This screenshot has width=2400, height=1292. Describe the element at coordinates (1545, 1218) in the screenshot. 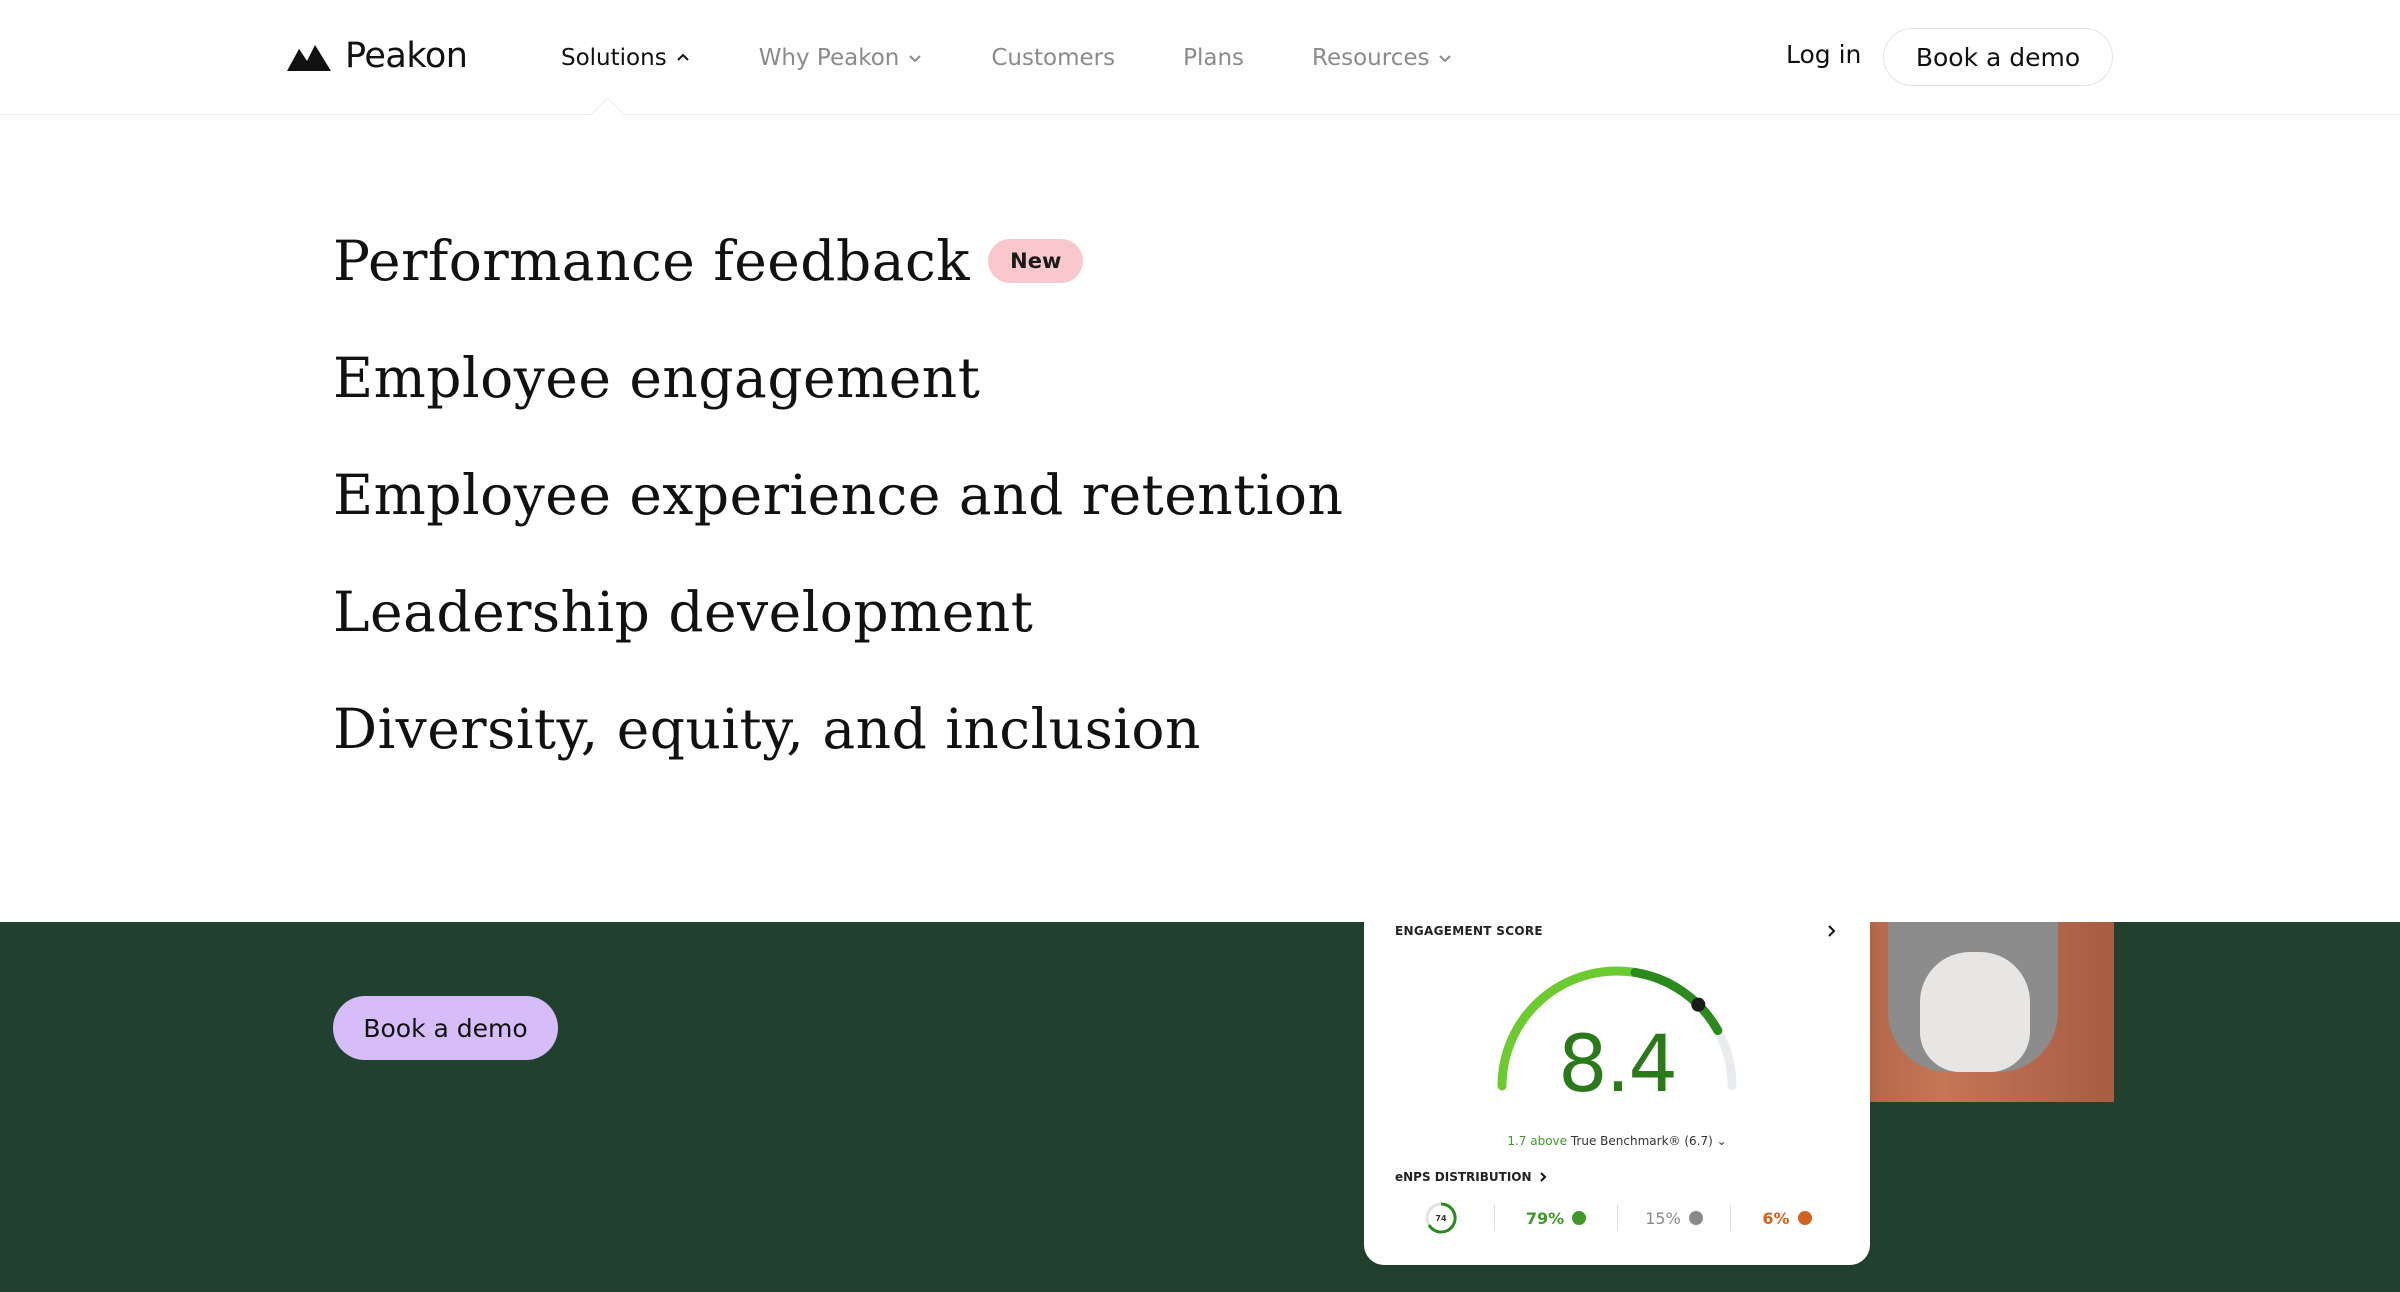

I see `promoters-value: 79%` at that location.